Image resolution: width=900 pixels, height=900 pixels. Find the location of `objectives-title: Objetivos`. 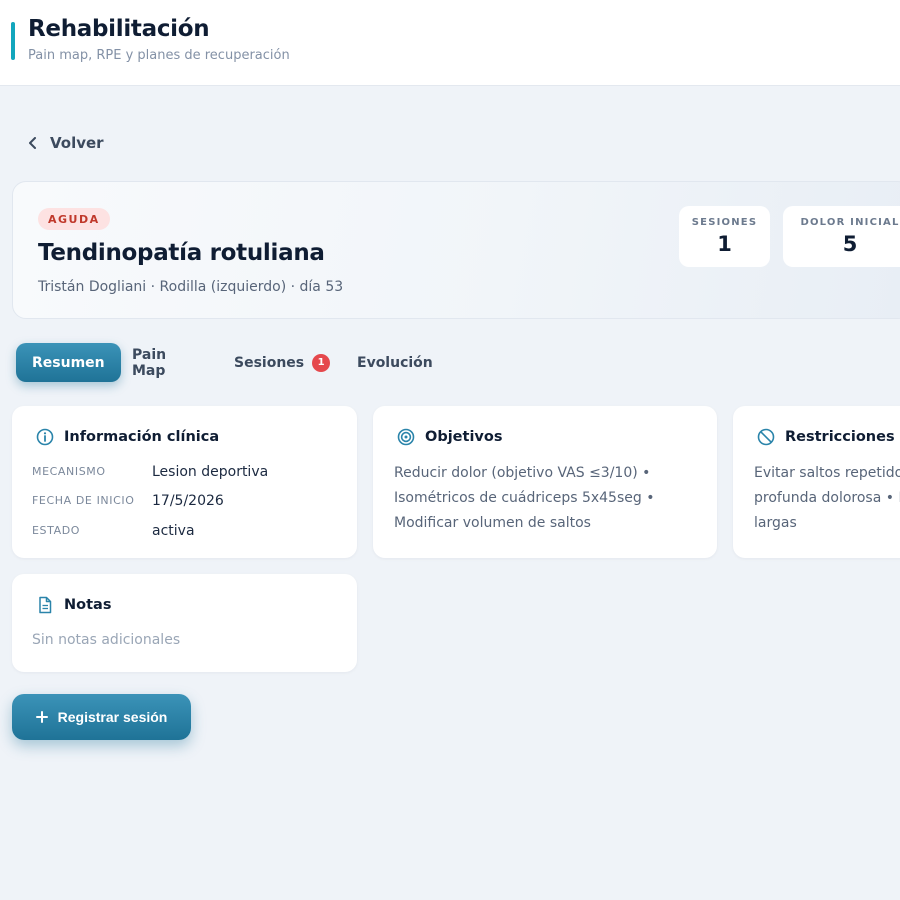

objectives-title: Objetivos is located at coordinates (449, 437).